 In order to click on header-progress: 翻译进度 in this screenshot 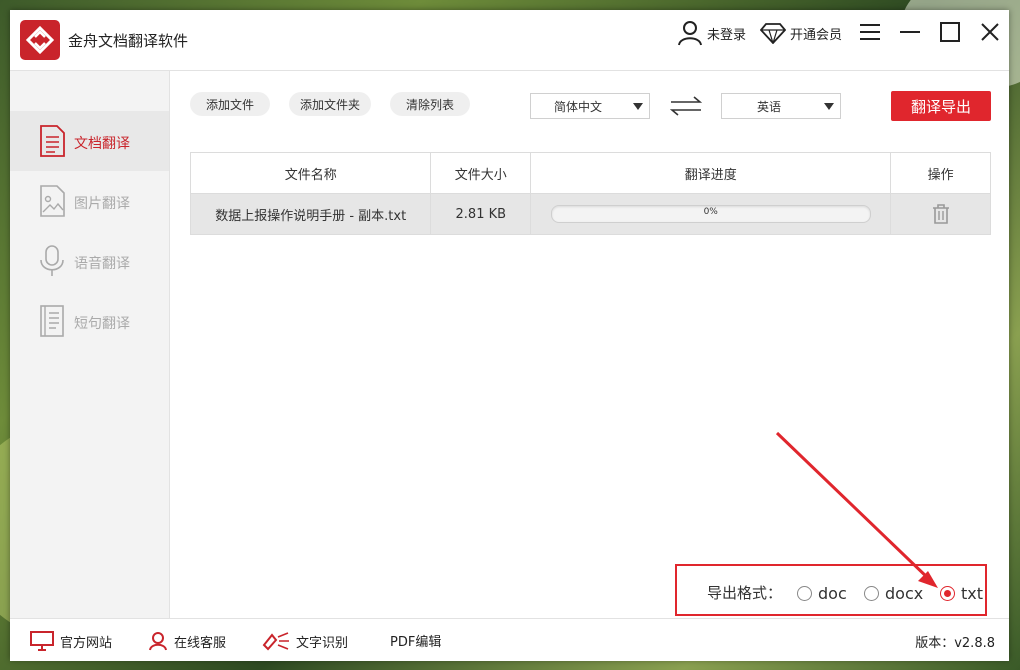, I will do `click(711, 173)`.